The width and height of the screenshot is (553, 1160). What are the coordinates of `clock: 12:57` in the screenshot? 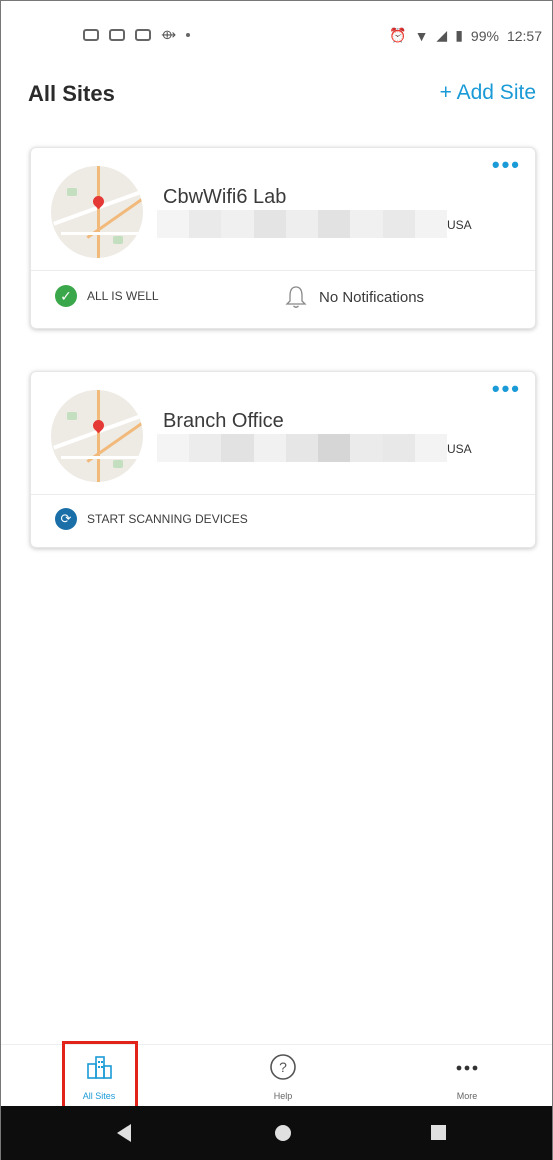 It's located at (524, 35).